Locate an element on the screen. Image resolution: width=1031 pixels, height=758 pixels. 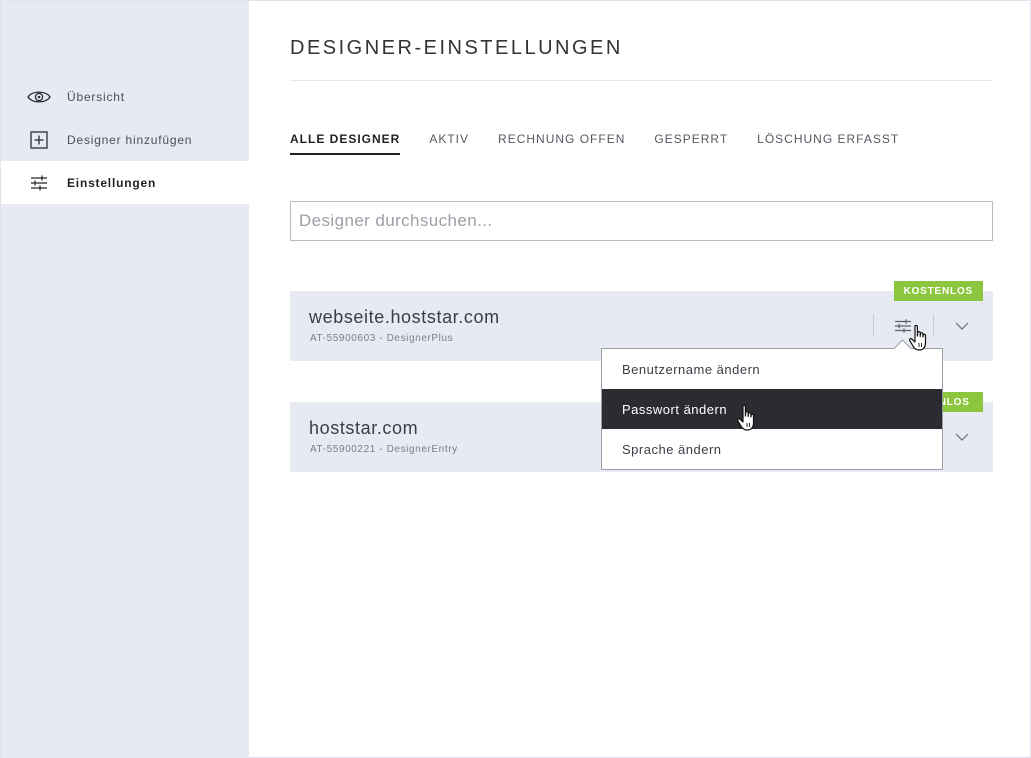
search-box is located at coordinates (641, 221).